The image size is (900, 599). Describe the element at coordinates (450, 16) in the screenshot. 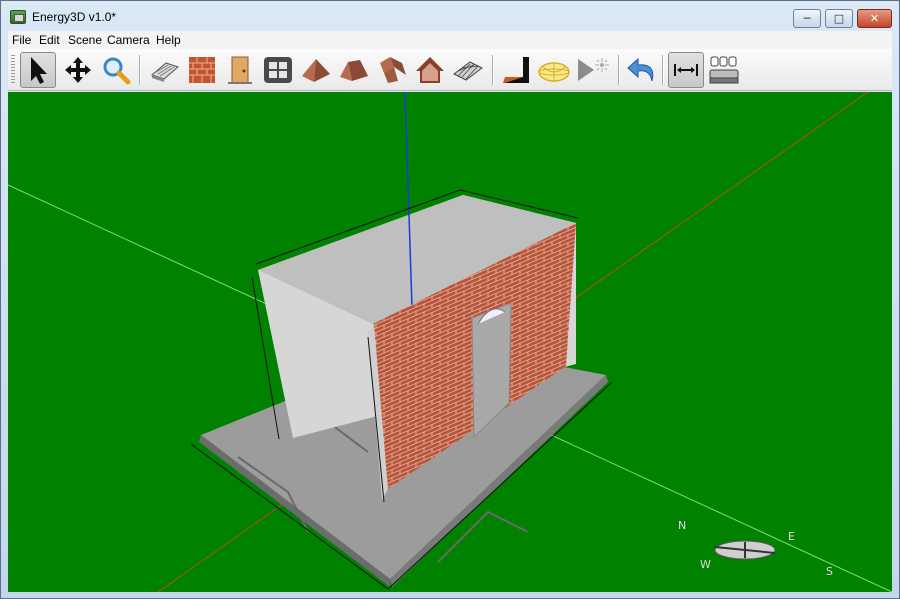

I see `title-bar: Energy3D v1.0* ─ □ ✕` at that location.